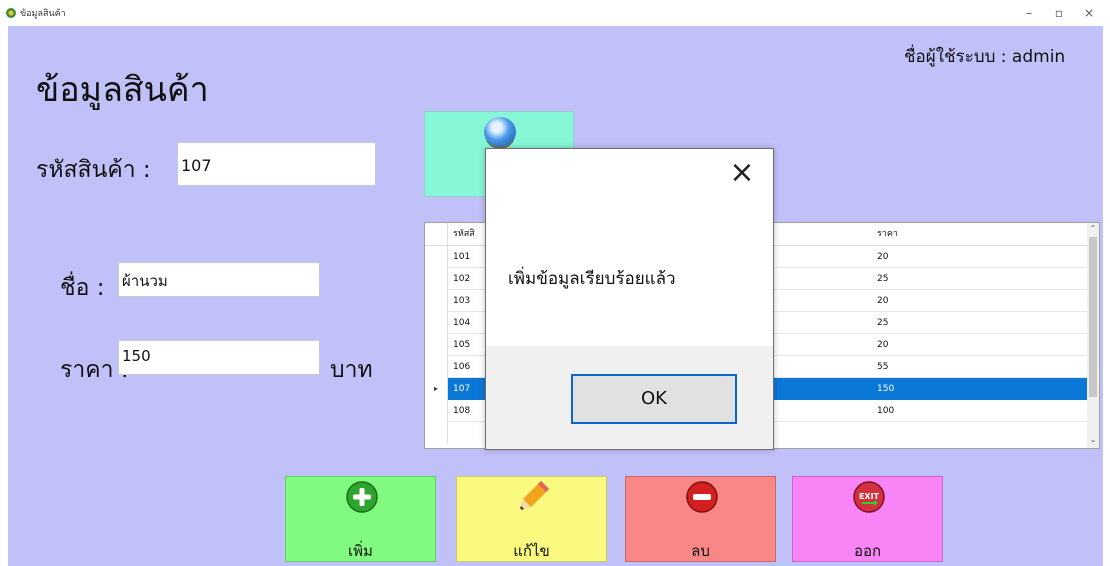 This screenshot has height=566, width=1110. I want to click on svg-text: EXIT, so click(869, 496).